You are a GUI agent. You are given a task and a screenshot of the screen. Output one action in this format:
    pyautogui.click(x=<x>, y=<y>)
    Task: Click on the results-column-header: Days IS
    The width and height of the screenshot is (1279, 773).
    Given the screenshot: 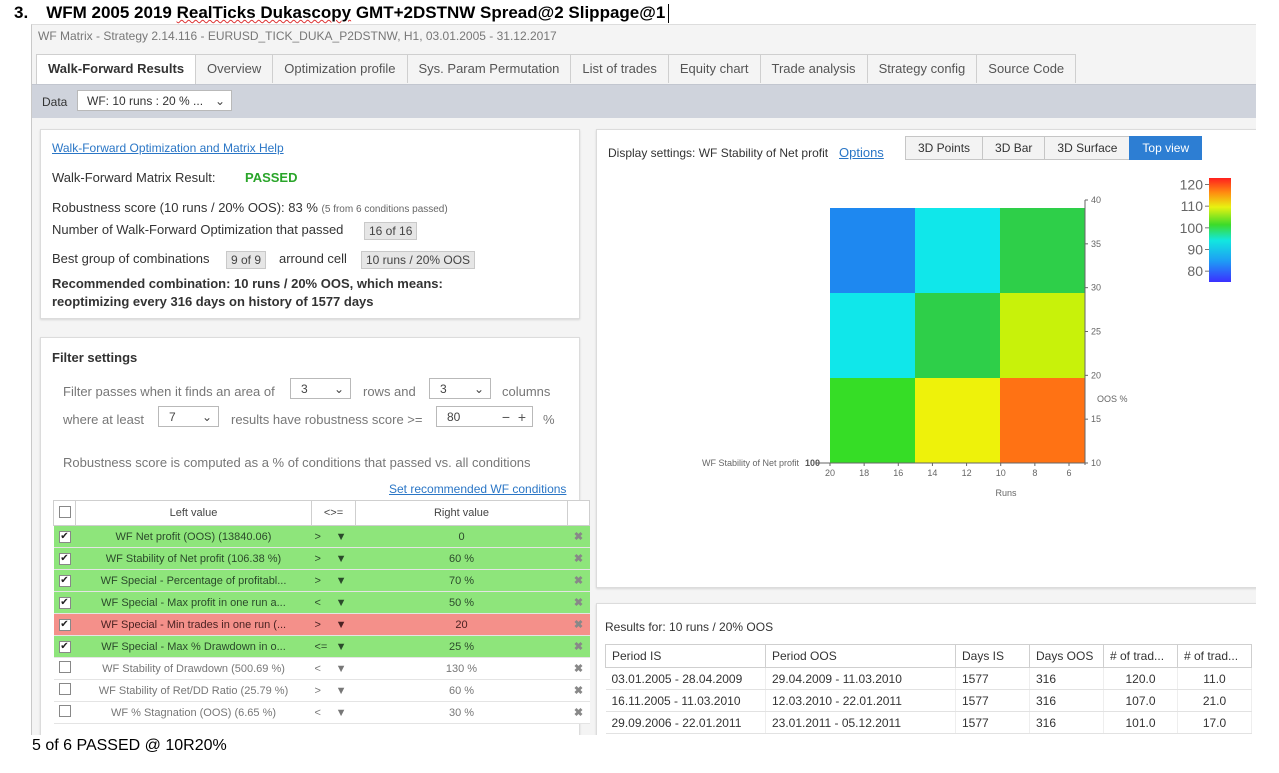 What is the action you would take?
    pyautogui.click(x=992, y=656)
    